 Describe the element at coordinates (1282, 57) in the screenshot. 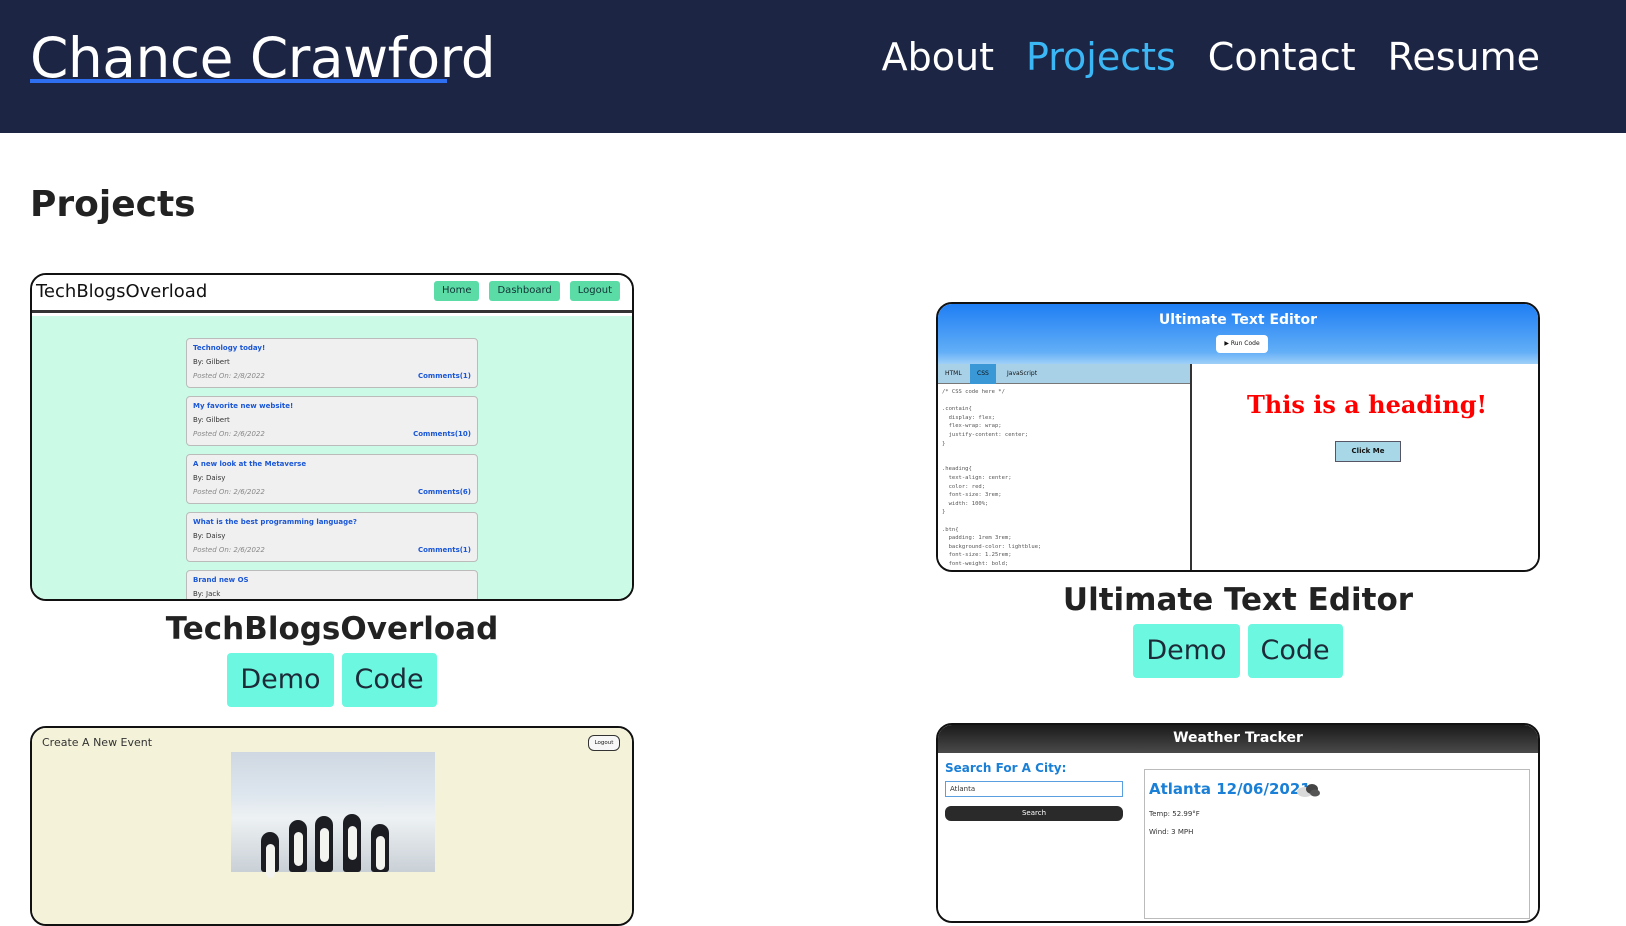

I see `nav-contact: Contact` at that location.